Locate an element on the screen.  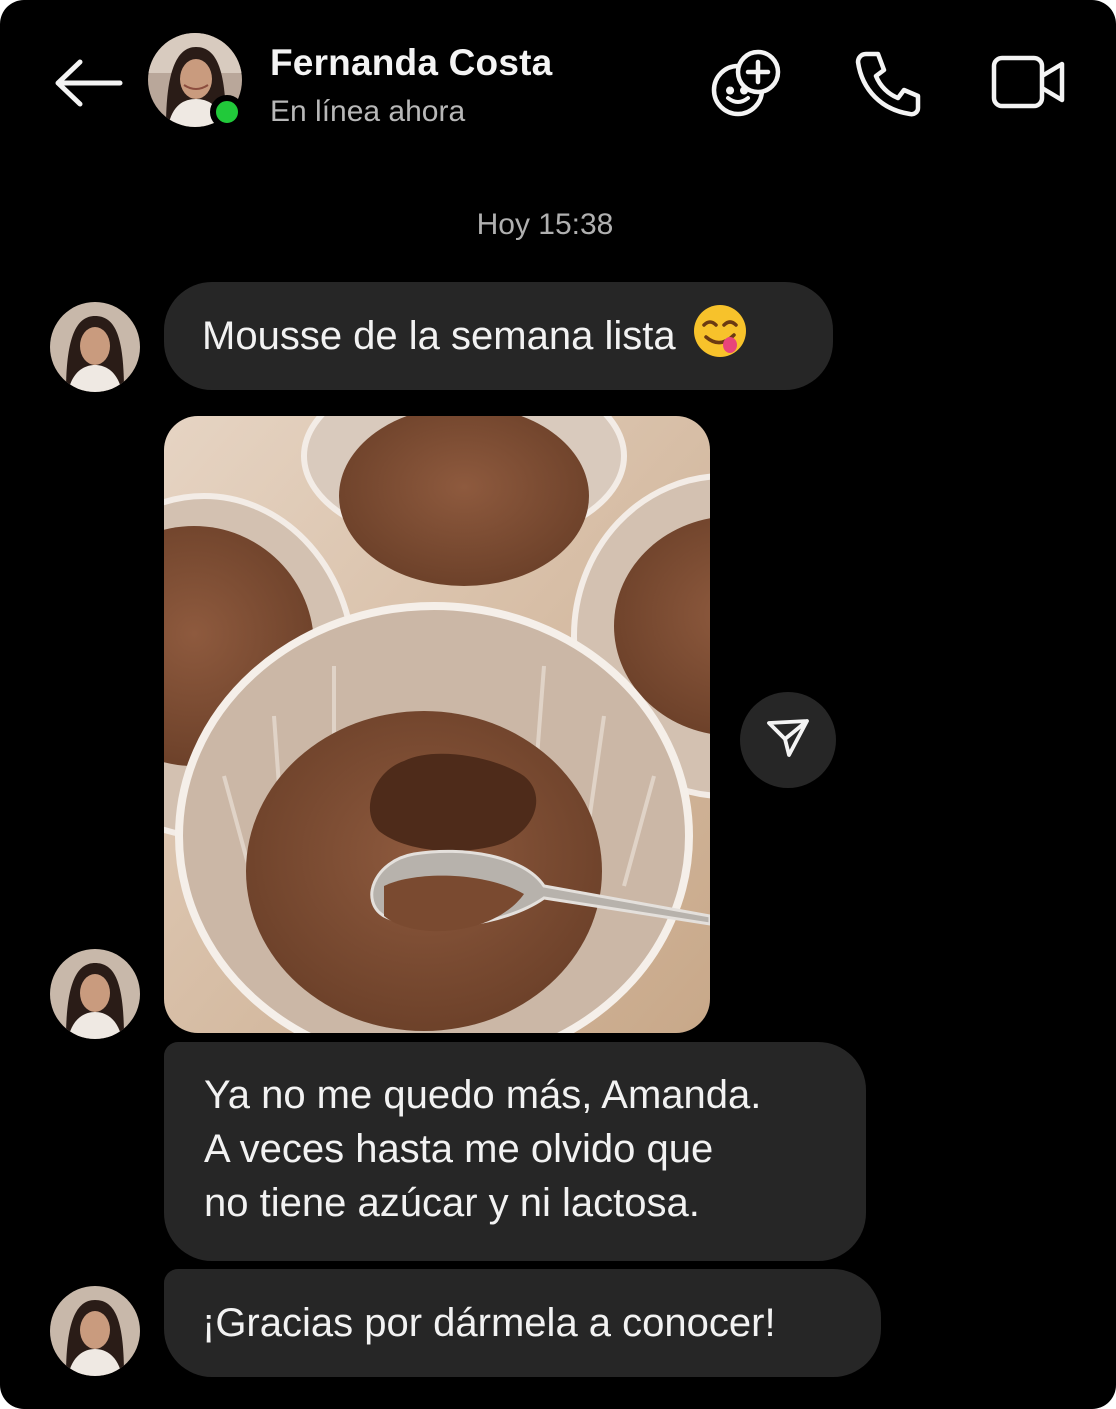
online-indicator is located at coordinates (227, 112).